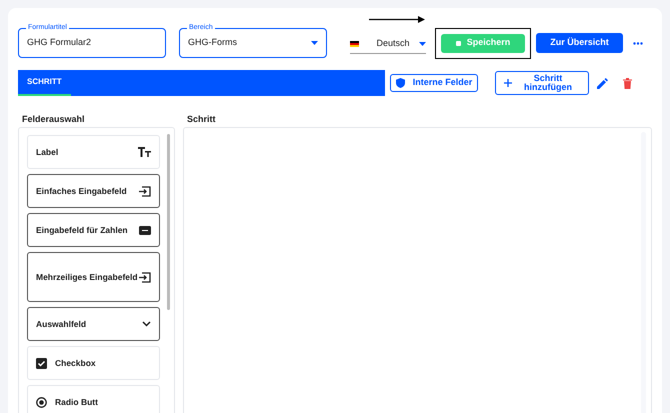 This screenshot has height=413, width=670. What do you see at coordinates (434, 83) in the screenshot?
I see `internal-fields-button: Interne Felder` at bounding box center [434, 83].